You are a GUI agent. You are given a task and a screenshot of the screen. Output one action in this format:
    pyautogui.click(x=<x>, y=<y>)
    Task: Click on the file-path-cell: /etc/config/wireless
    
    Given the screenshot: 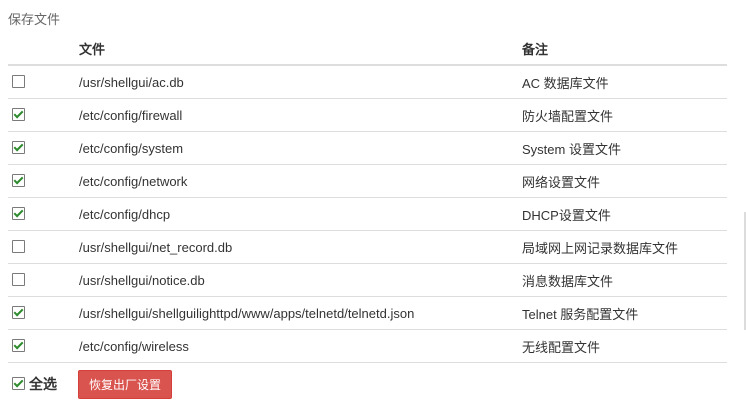 What is the action you would take?
    pyautogui.click(x=300, y=346)
    